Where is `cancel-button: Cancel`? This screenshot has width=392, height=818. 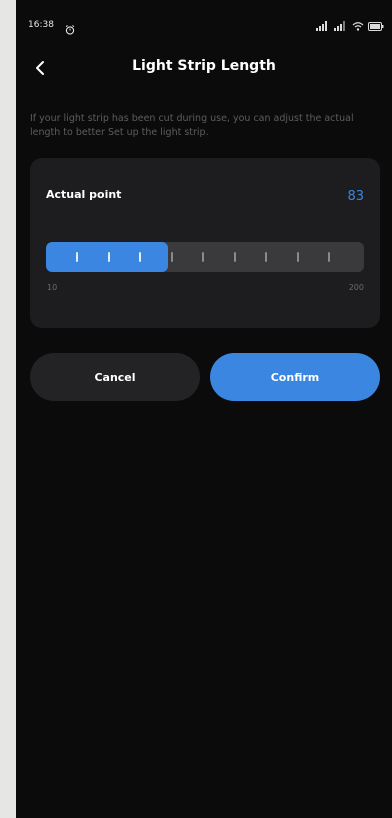
cancel-button: Cancel is located at coordinates (115, 377).